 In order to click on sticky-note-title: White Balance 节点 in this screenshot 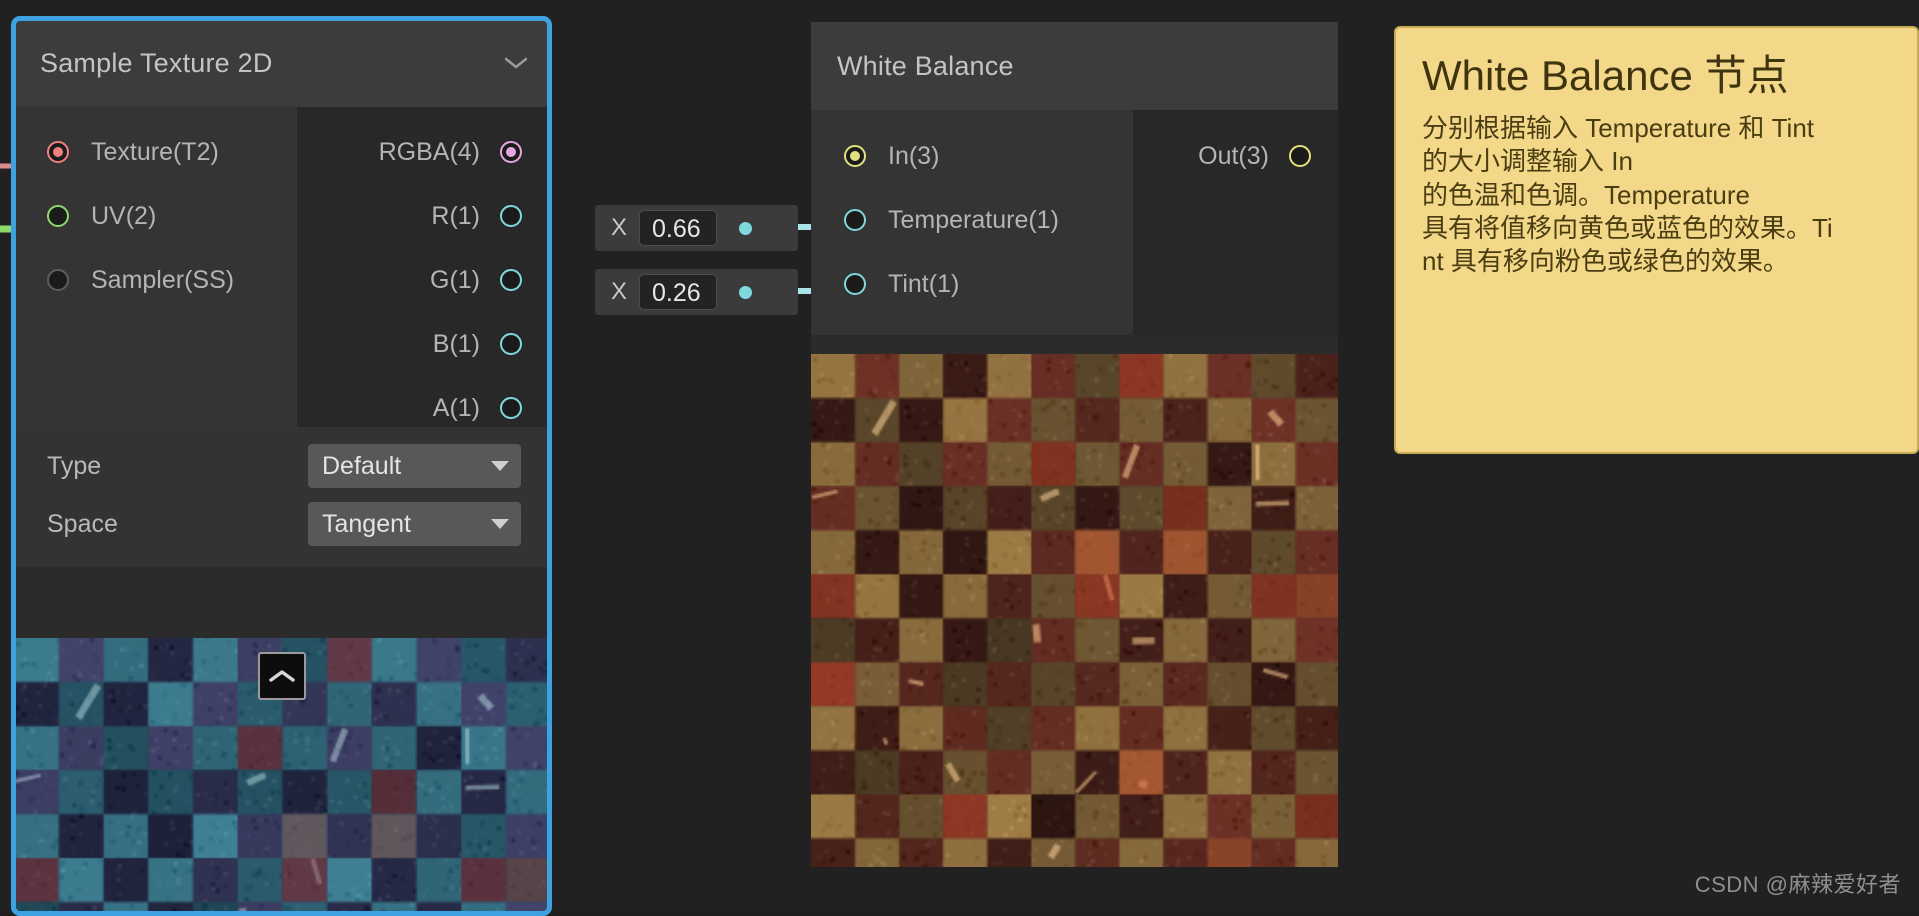, I will do `click(1605, 75)`.